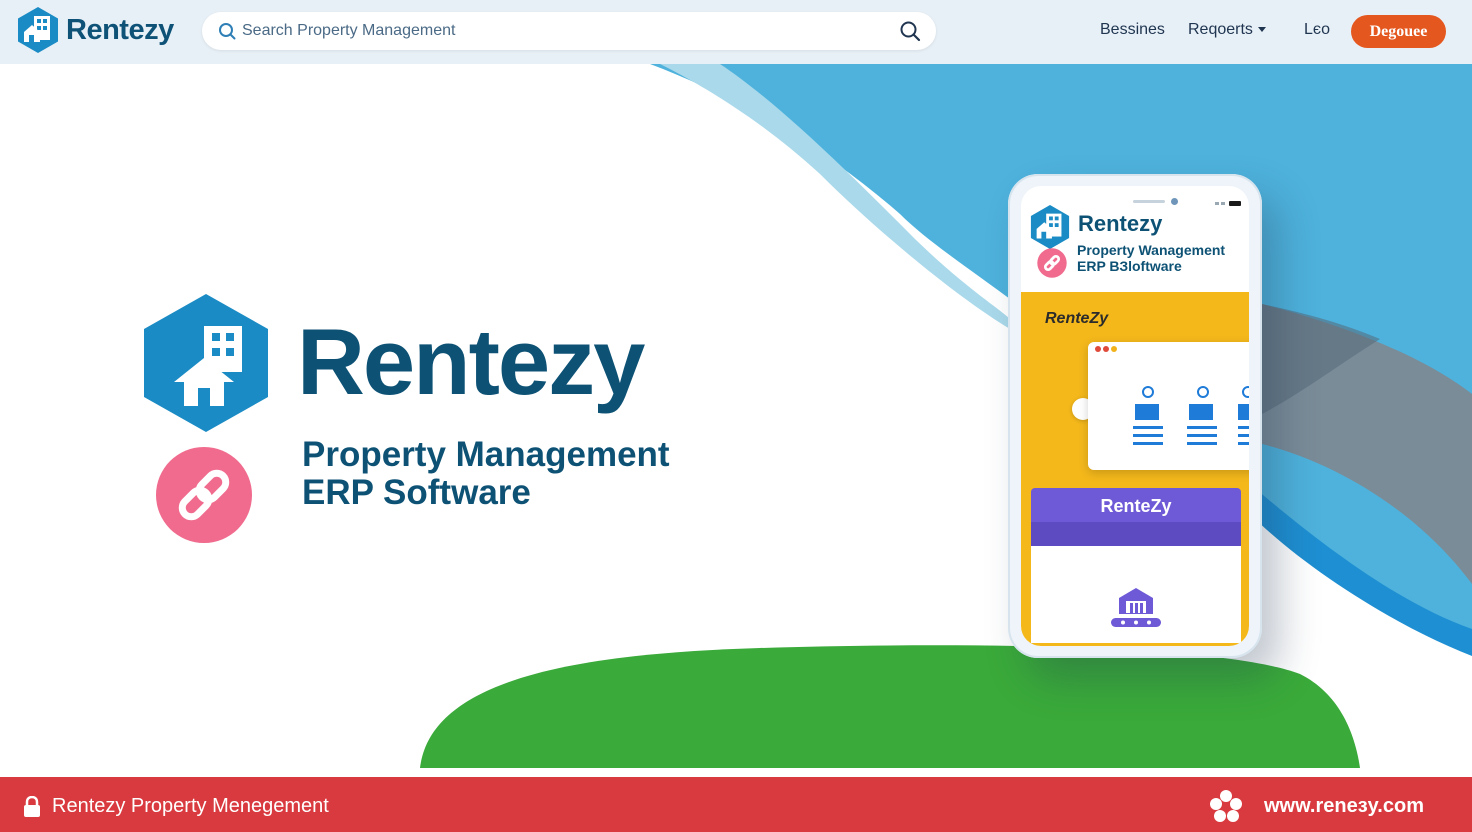 The height and width of the screenshot is (832, 1472). Describe the element at coordinates (1151, 250) in the screenshot. I see `phone-subtitle-line1: Property Wanagement` at that location.